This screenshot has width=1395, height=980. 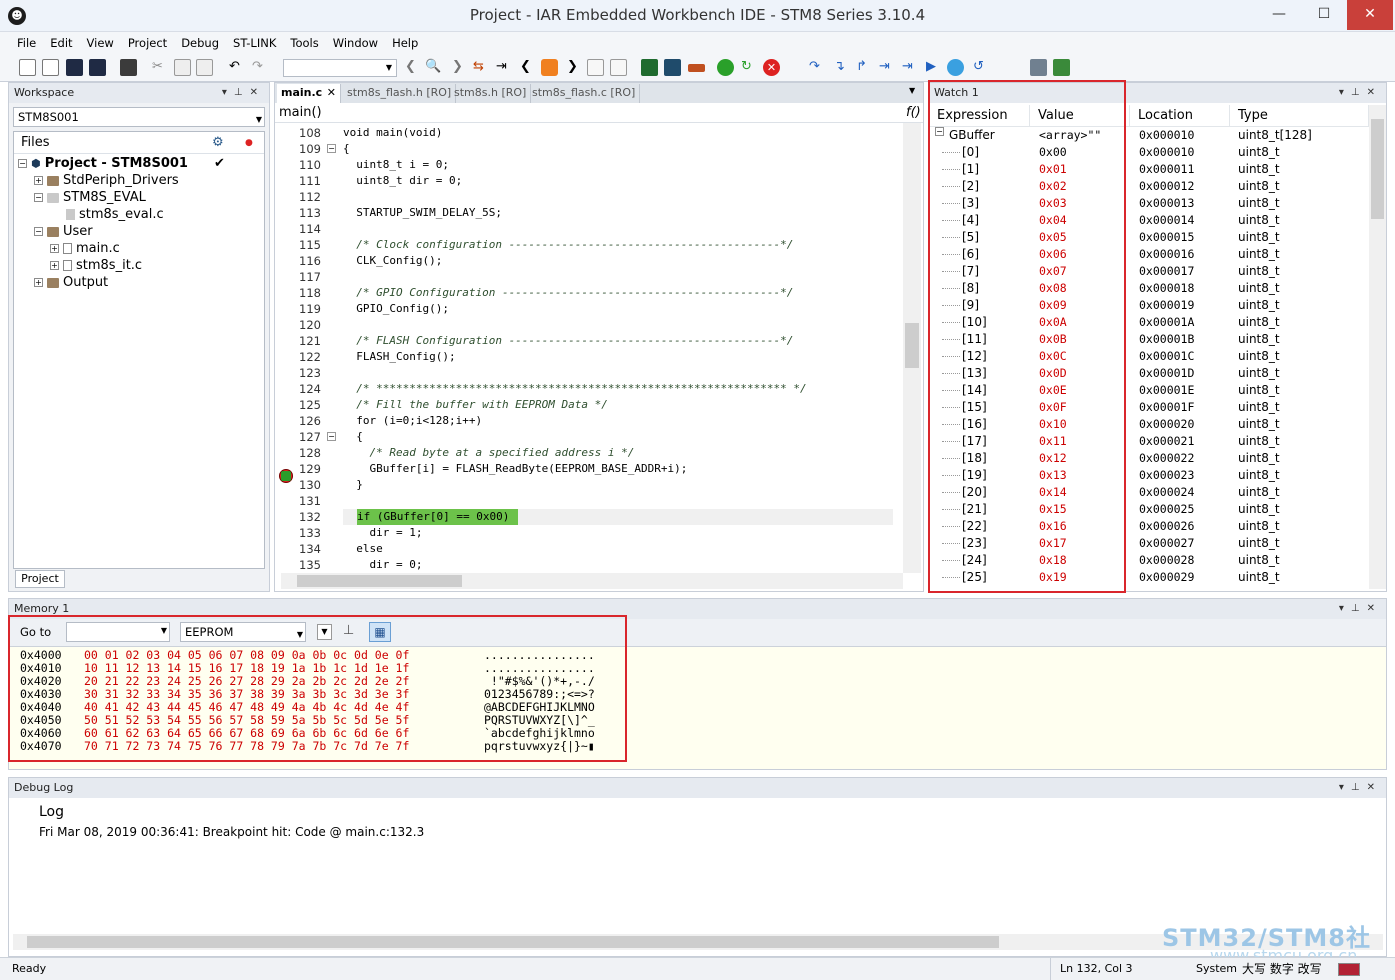 What do you see at coordinates (955, 67) in the screenshot?
I see `break-icon` at bounding box center [955, 67].